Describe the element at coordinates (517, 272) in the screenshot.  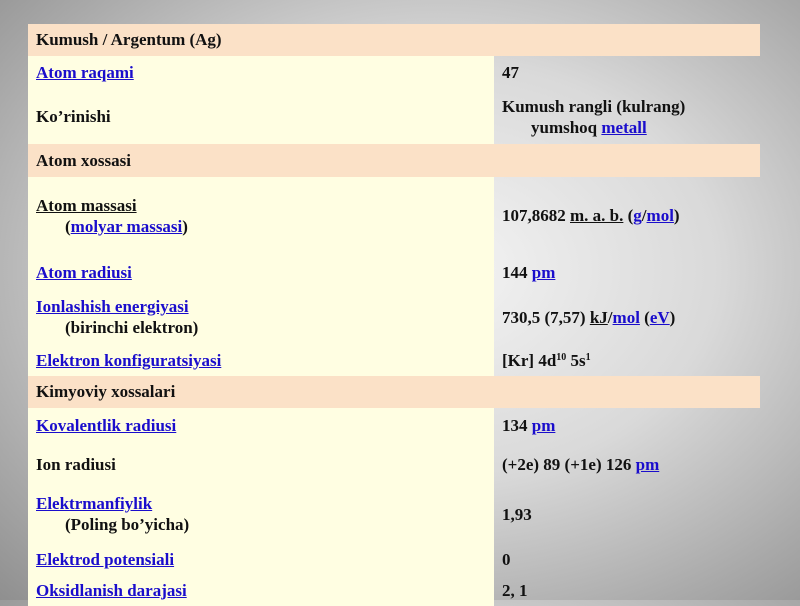
I see `atom-radius-value: 144` at that location.